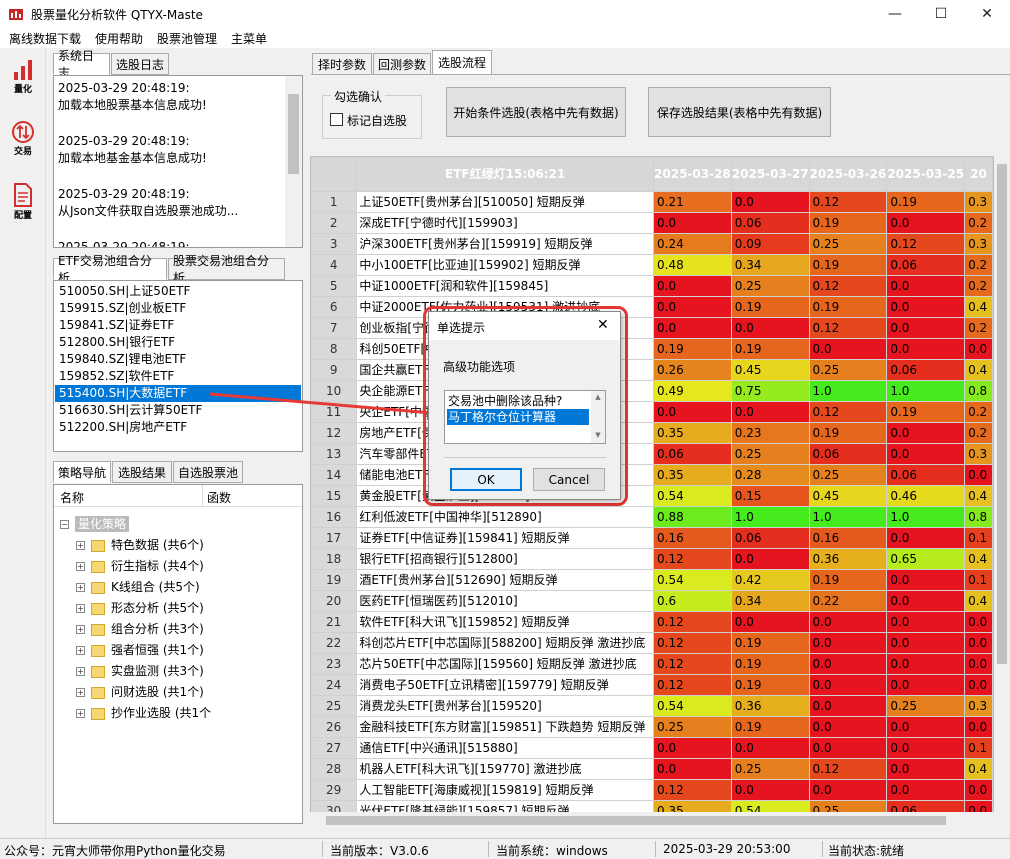 The width and height of the screenshot is (1010, 859). What do you see at coordinates (505, 685) in the screenshot?
I see `etf-name-cell: 消费电子50ETF[立讯精密][159779] 短期反弹` at bounding box center [505, 685].